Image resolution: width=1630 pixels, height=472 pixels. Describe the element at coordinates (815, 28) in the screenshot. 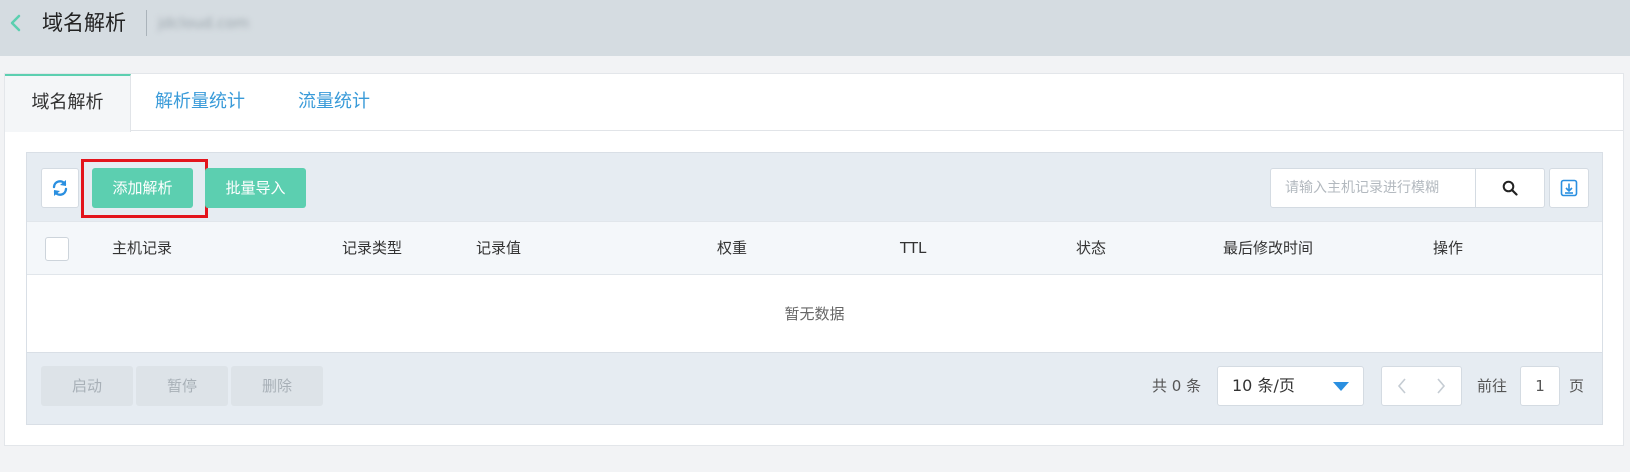

I see `top-bar: 域名解析 jdcloud.com` at that location.